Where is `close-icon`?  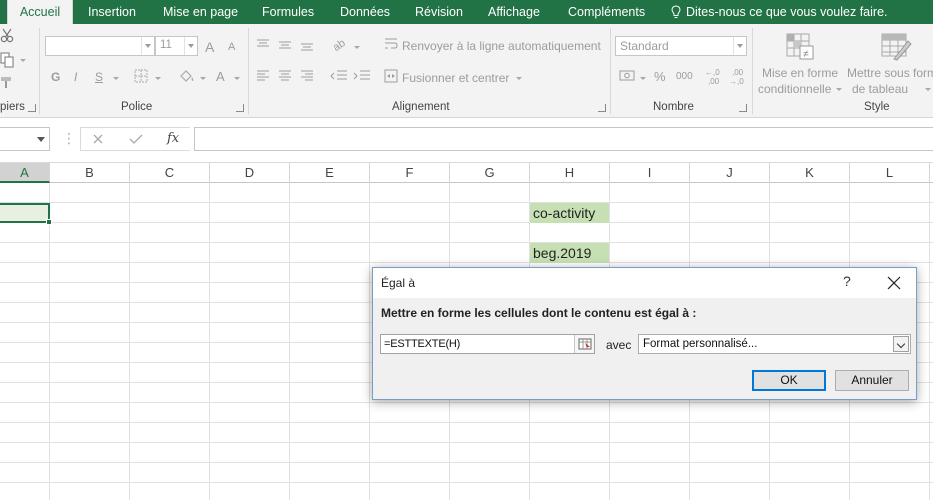
close-icon is located at coordinates (894, 283).